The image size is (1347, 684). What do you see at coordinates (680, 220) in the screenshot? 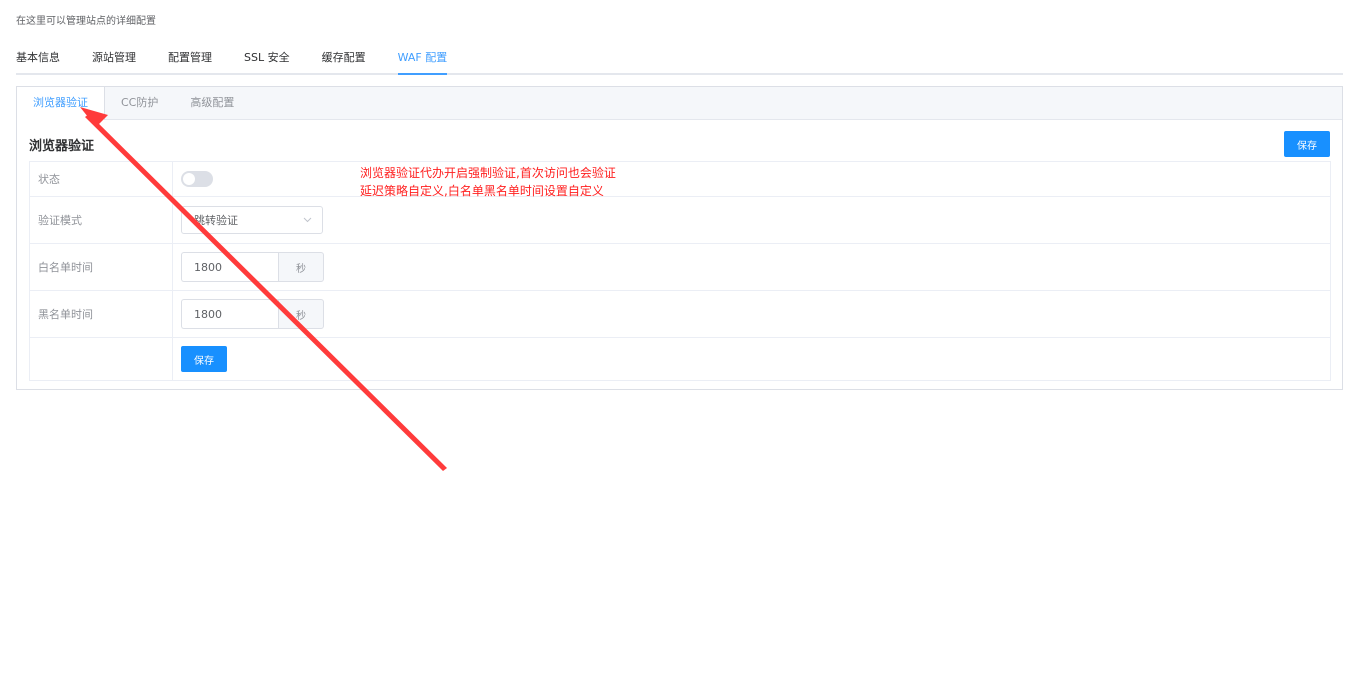
I see `form-row-mode: 验证模式 跳转验证` at bounding box center [680, 220].